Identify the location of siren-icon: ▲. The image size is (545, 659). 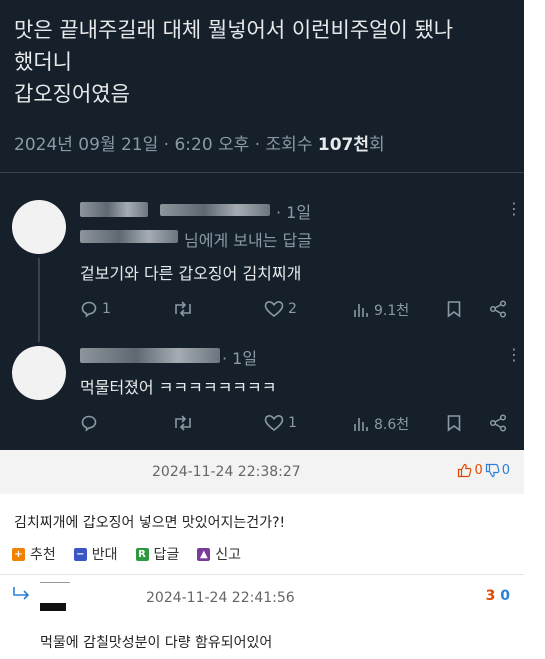
(204, 554).